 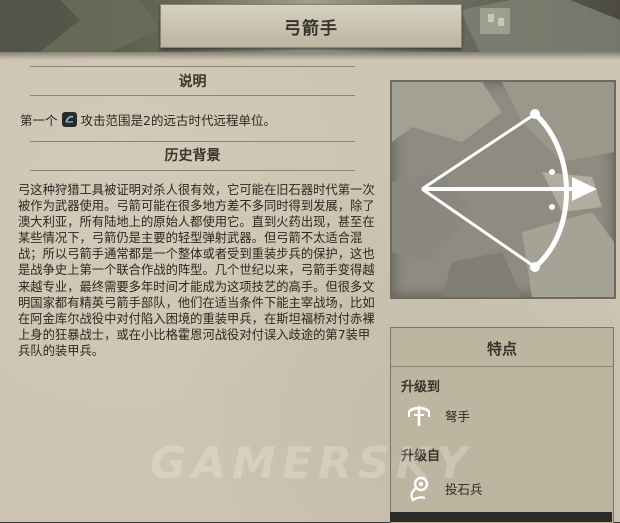 What do you see at coordinates (192, 156) in the screenshot?
I see `history-heading: 历史背景` at bounding box center [192, 156].